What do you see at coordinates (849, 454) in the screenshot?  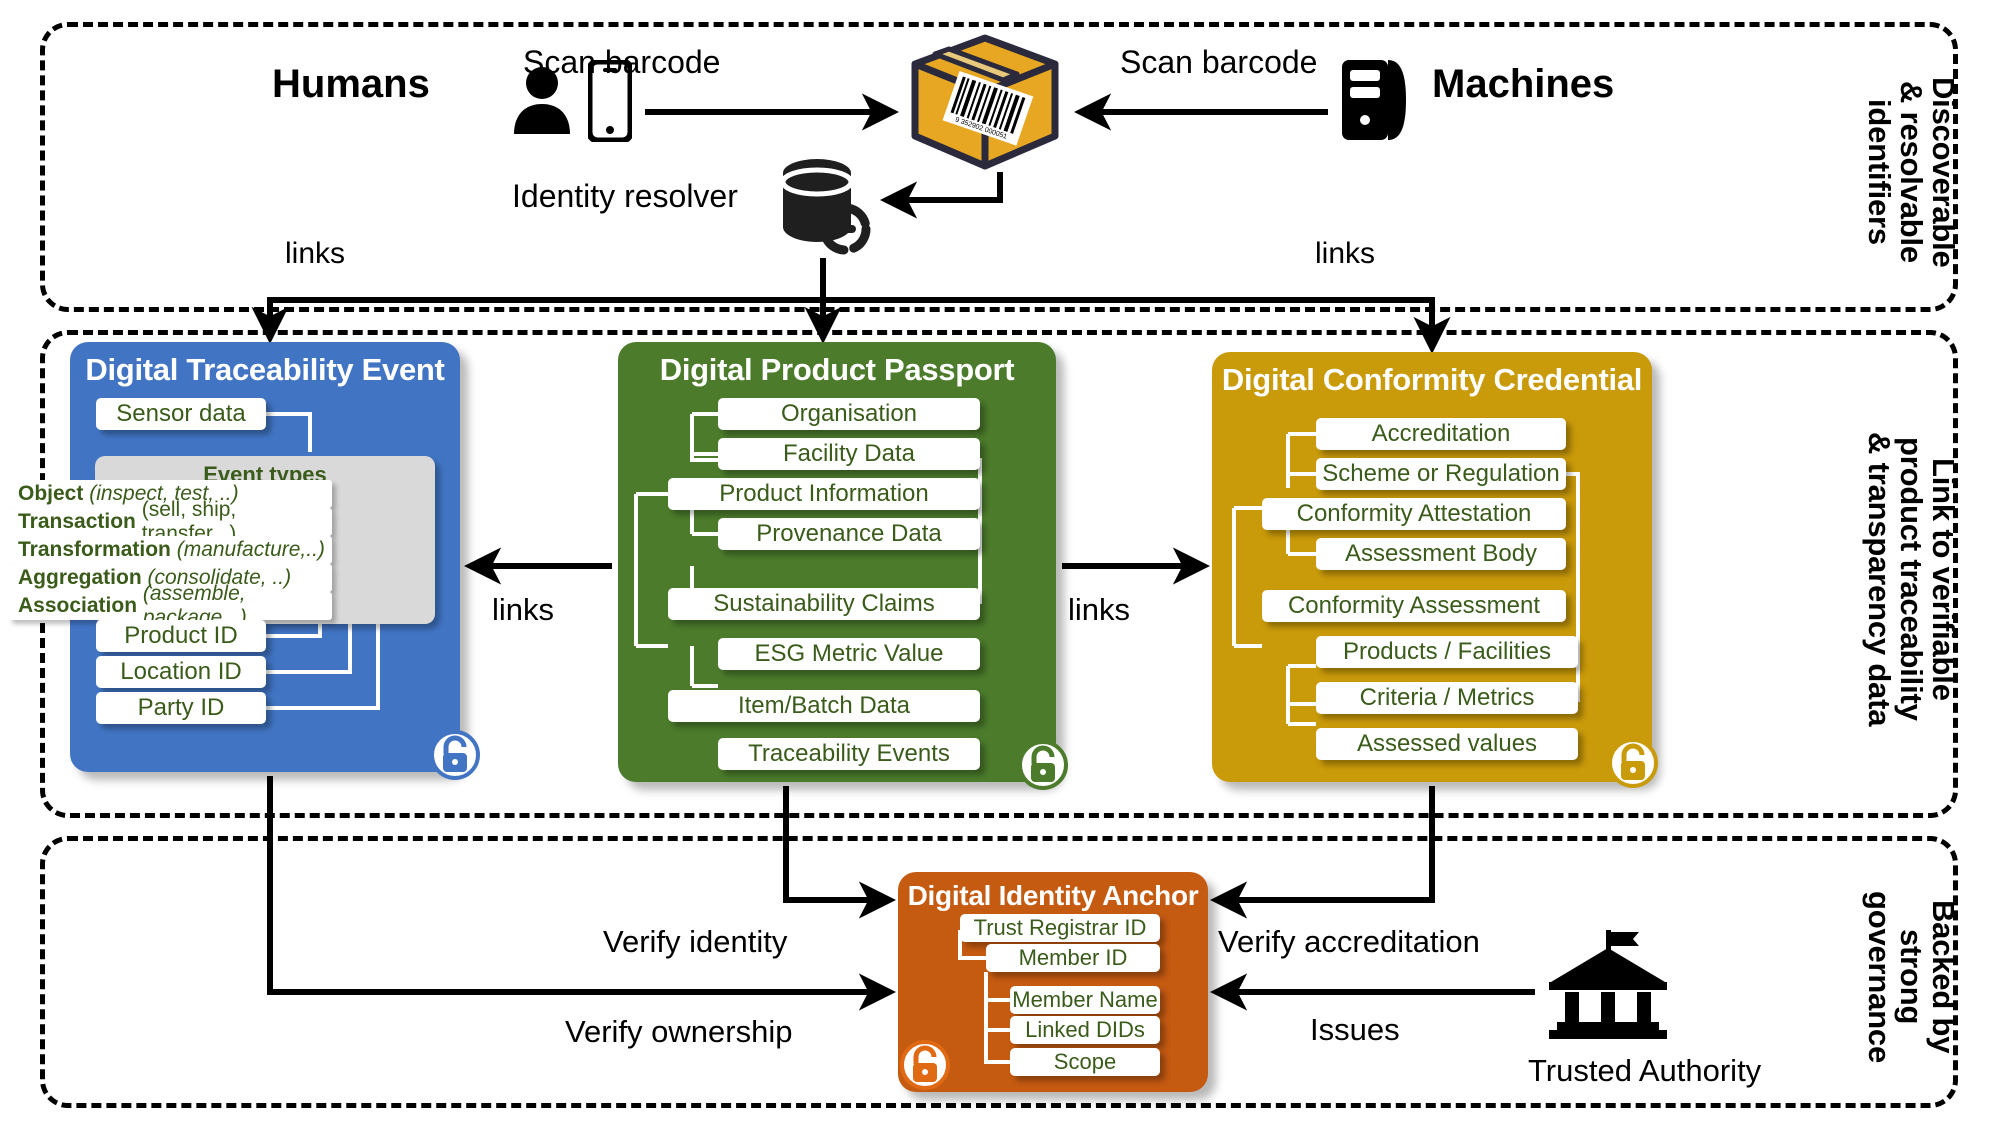 I see `pill-facility-data: Facility Data` at bounding box center [849, 454].